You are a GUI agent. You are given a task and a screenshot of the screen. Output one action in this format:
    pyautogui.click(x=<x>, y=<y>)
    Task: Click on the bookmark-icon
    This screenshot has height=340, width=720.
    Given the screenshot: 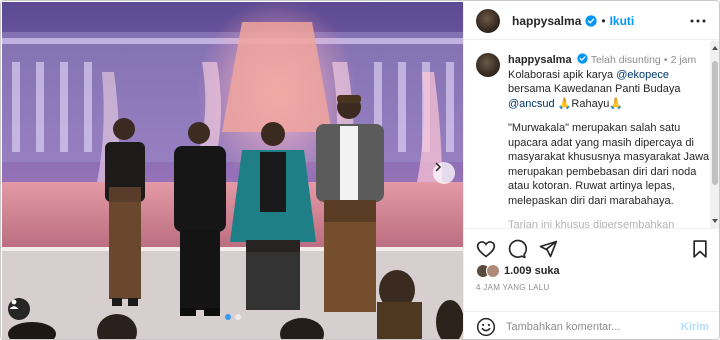 What is the action you would take?
    pyautogui.click(x=700, y=249)
    